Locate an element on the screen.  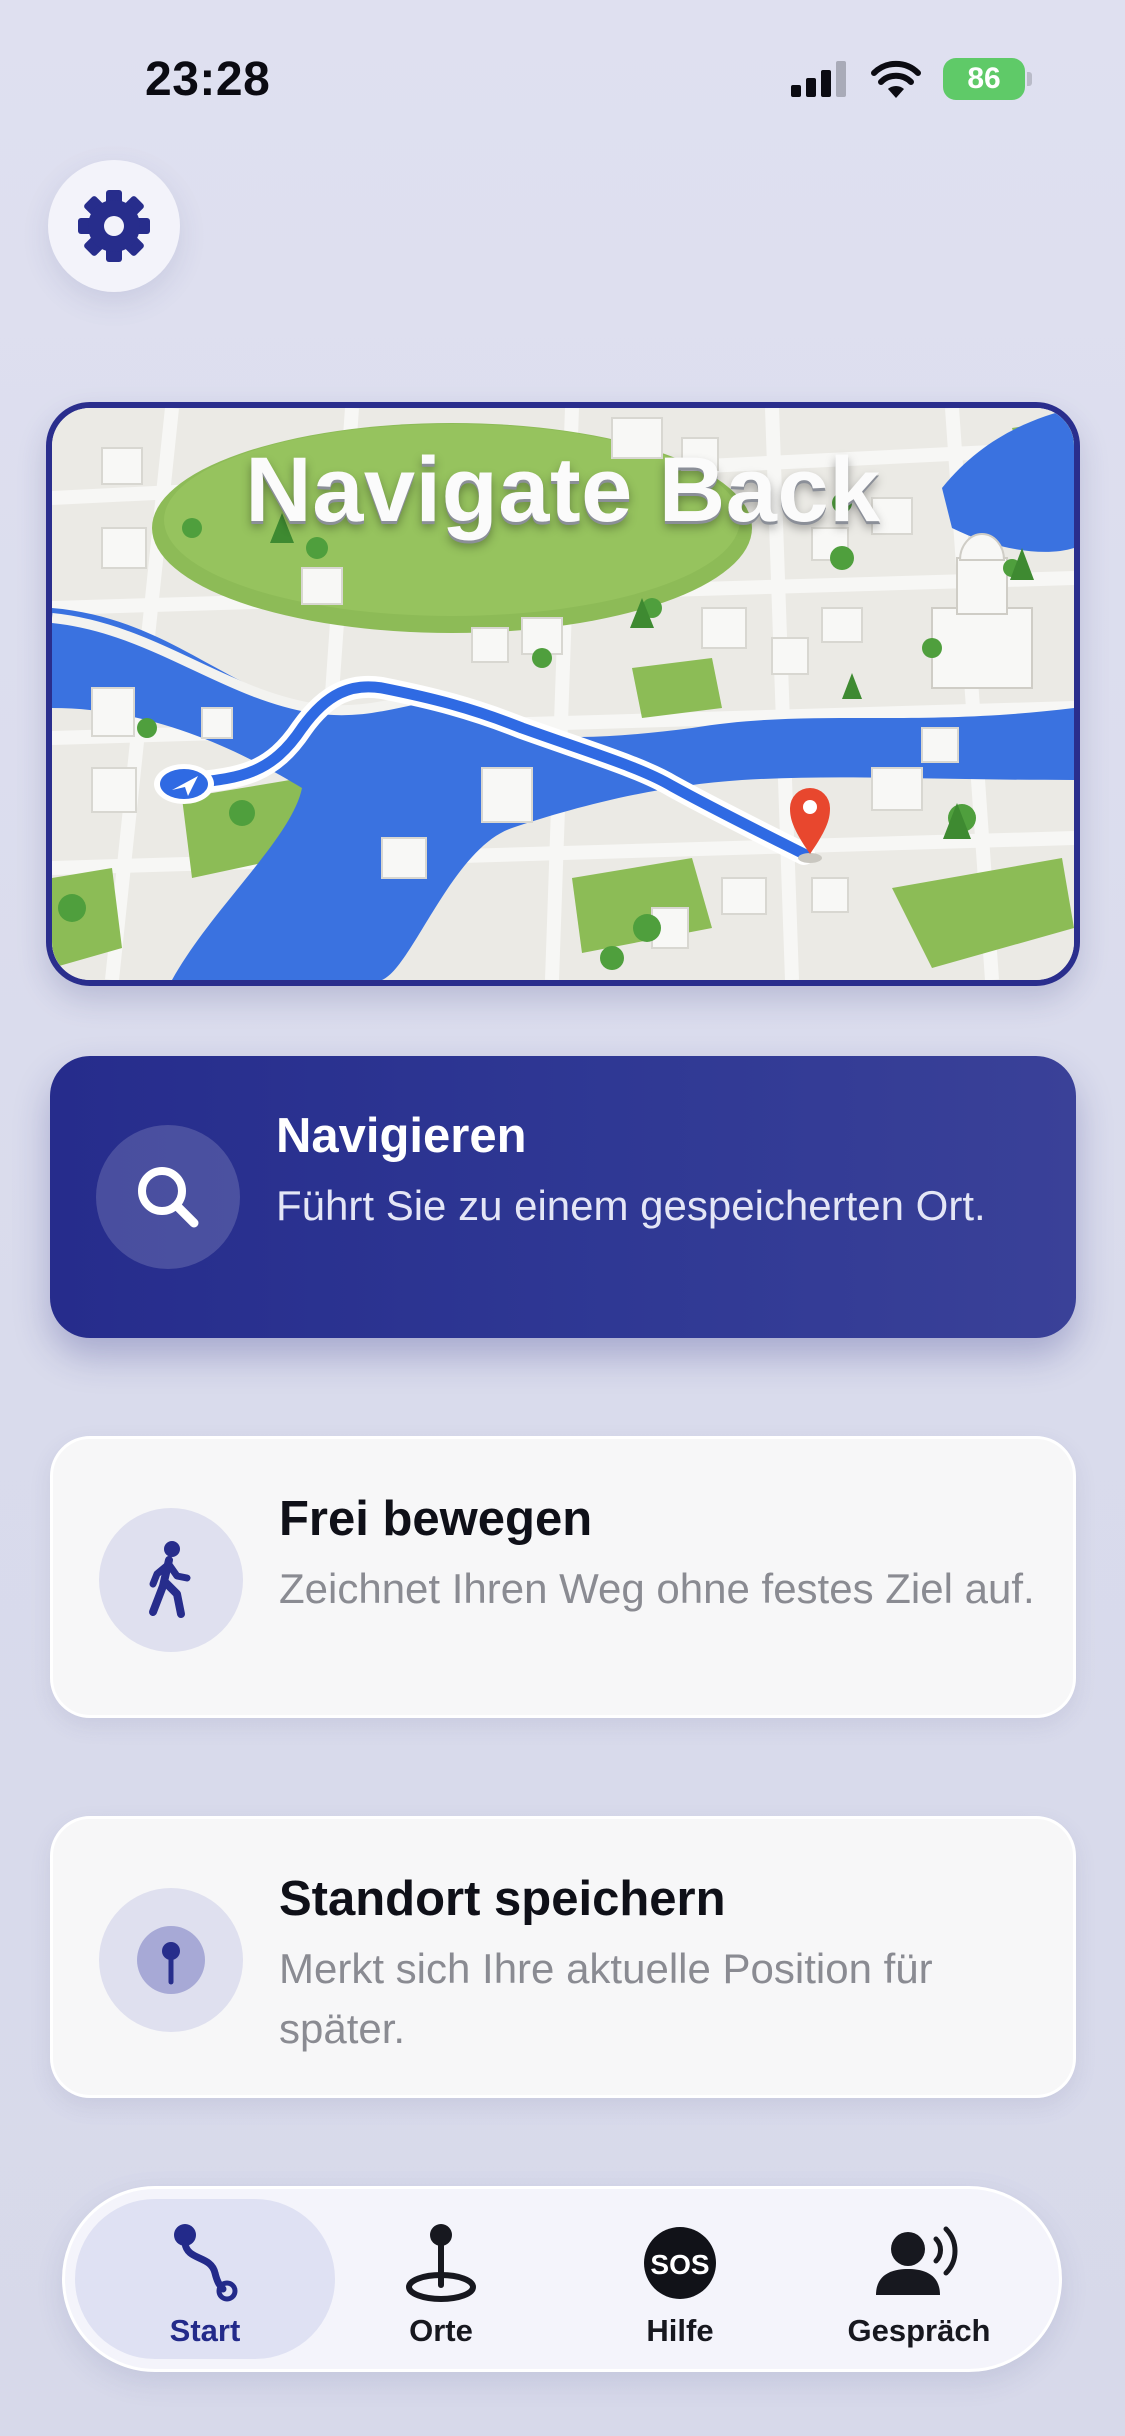
tab-start: Start is located at coordinates (205, 2279).